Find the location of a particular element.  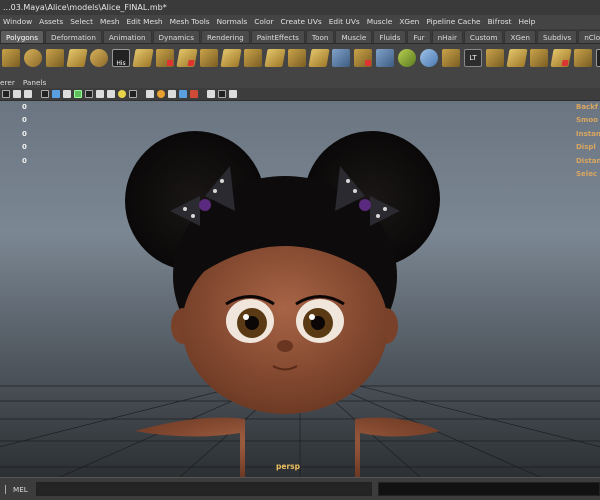

hud-right-labels: Backf Smoo Instan Displ Distan Selec is located at coordinates (588, 141).